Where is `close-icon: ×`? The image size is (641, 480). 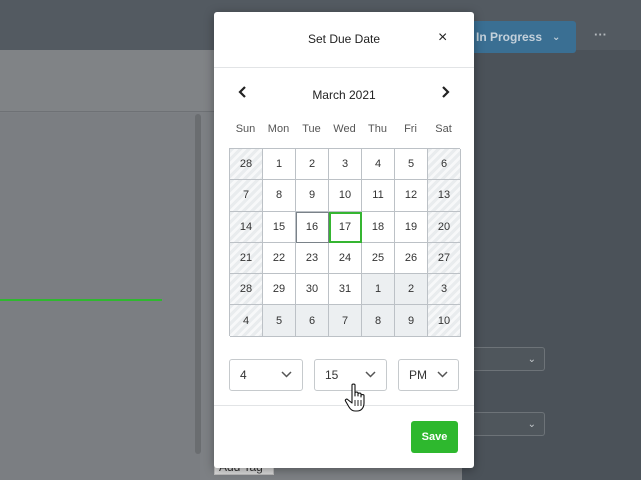
close-icon: × is located at coordinates (442, 38).